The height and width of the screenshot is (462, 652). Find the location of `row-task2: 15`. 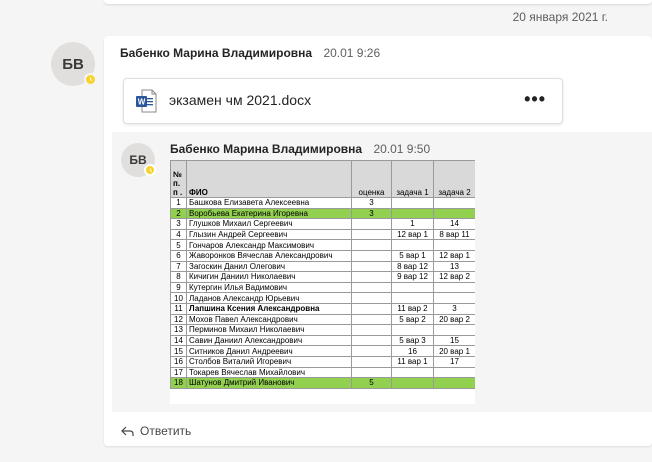

row-task2: 15 is located at coordinates (454, 340).